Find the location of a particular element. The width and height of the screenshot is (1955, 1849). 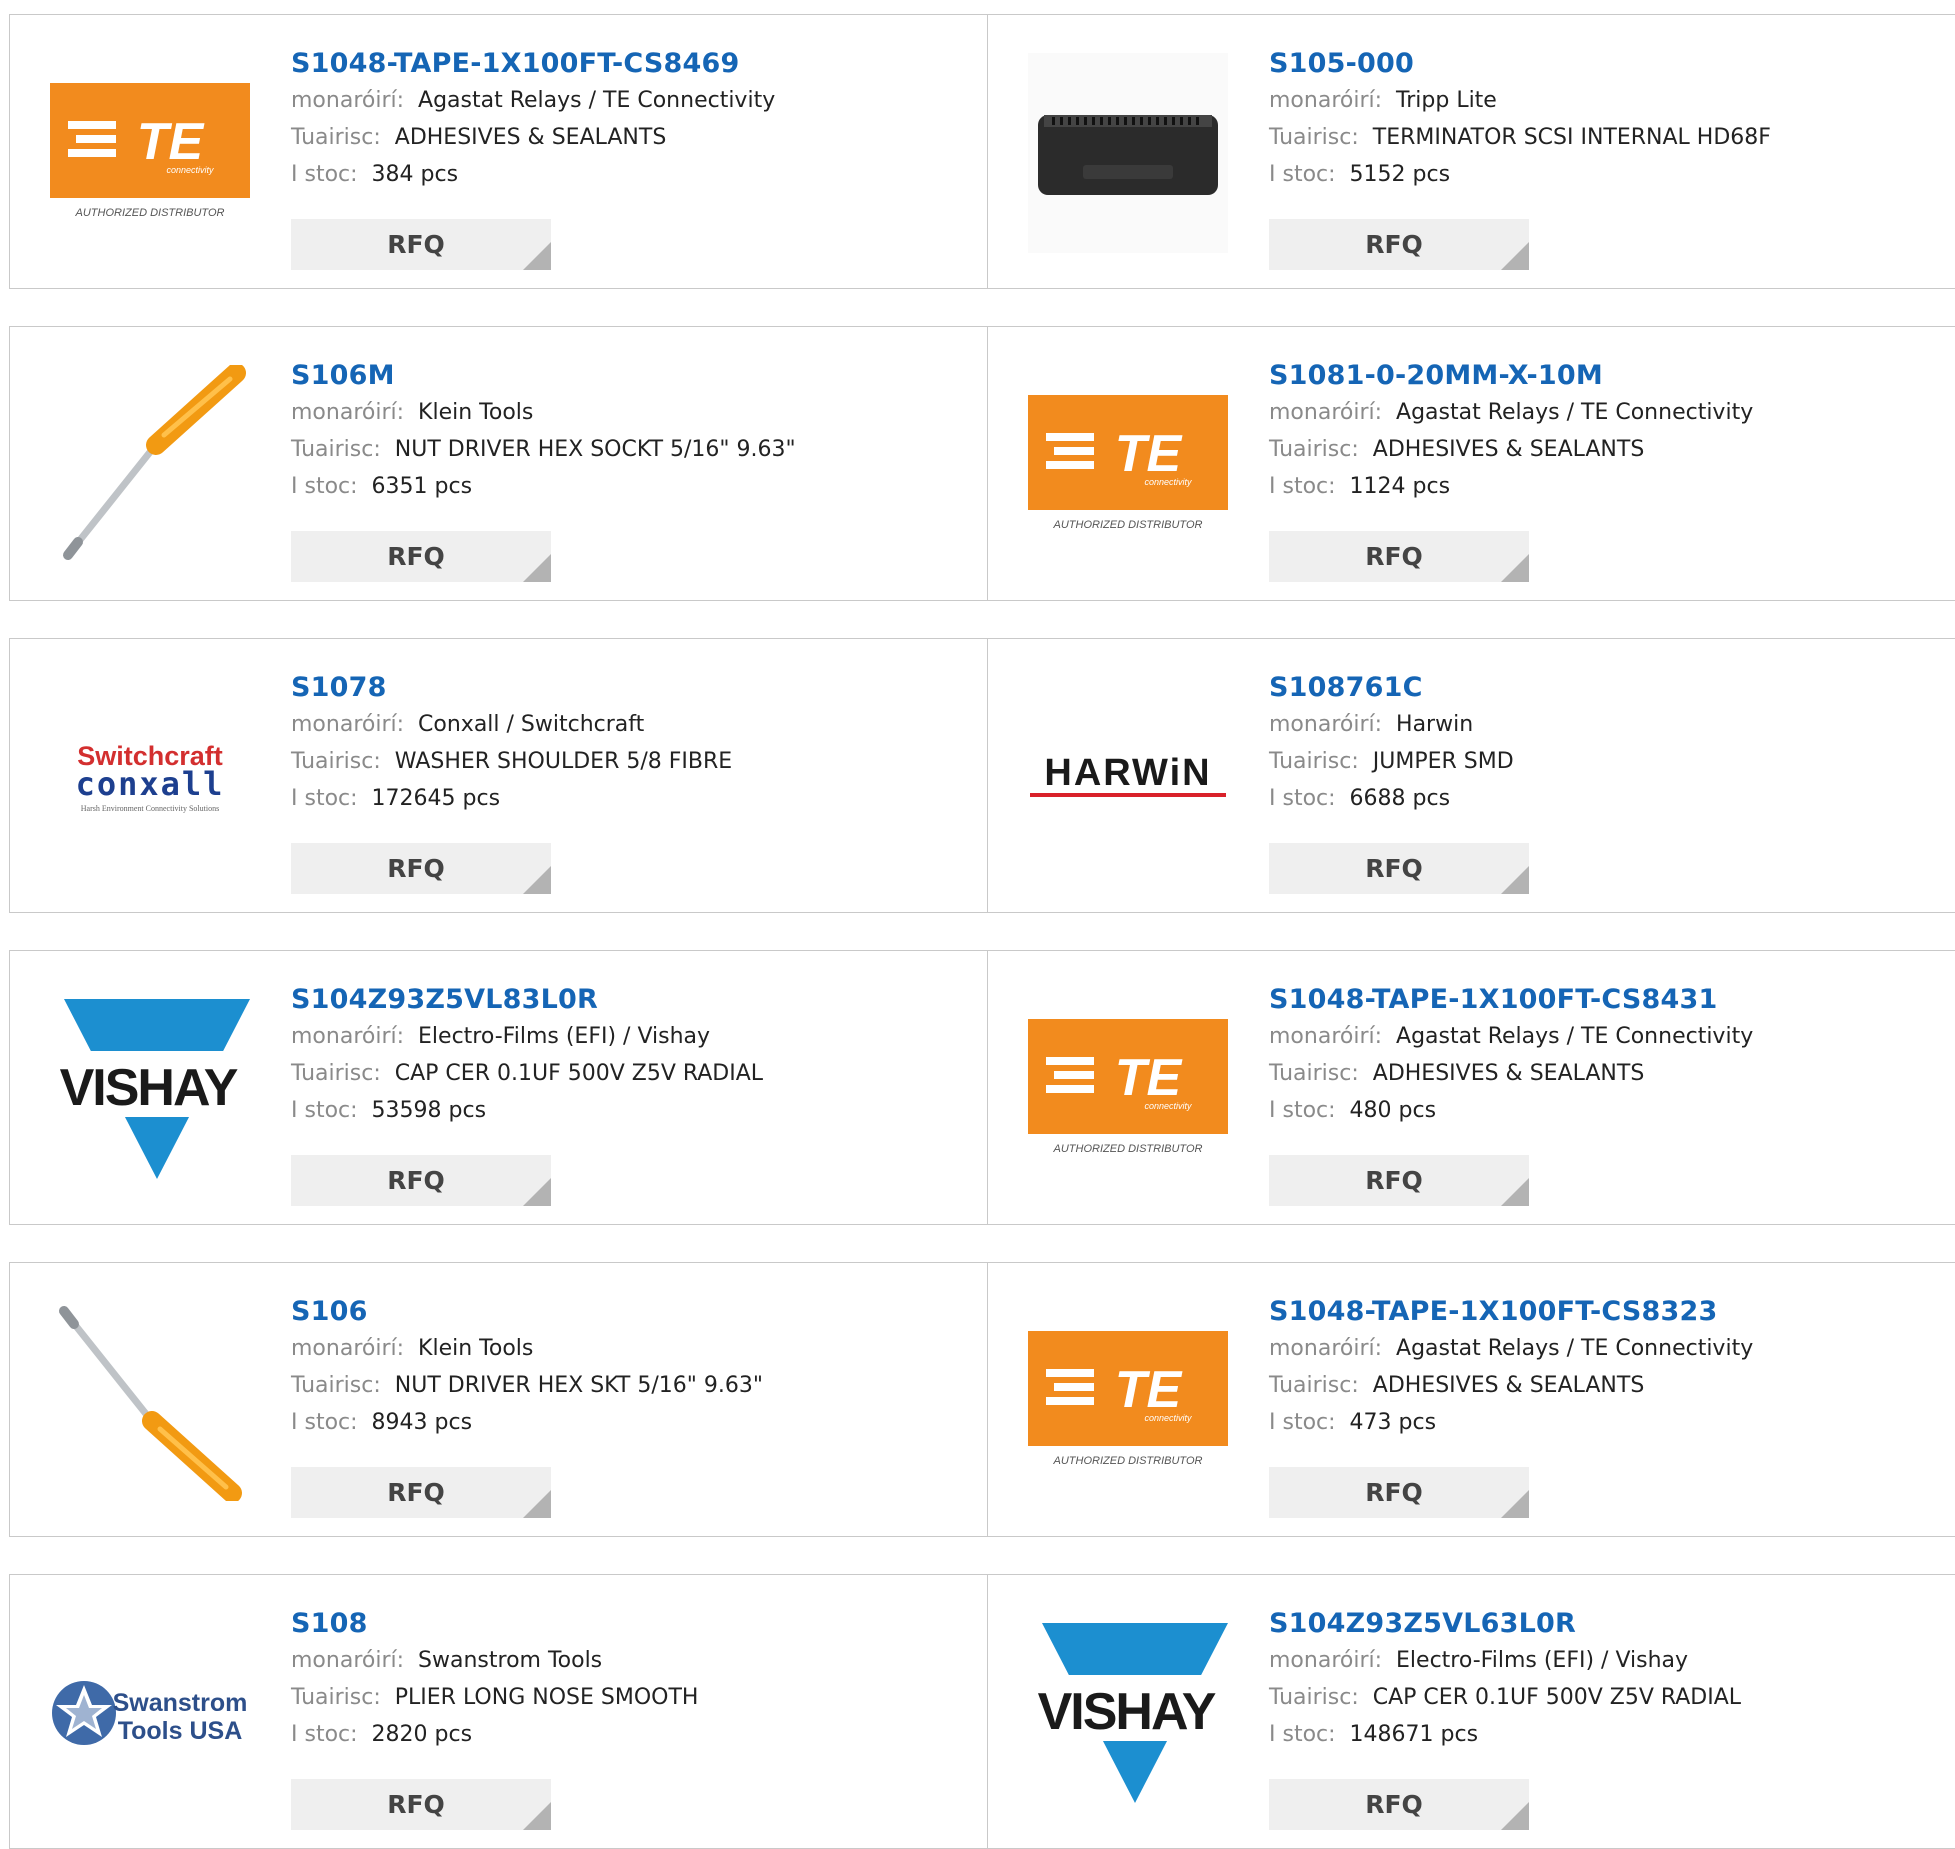

description-row: Tuairisc: WASHER SHOULDER 5/8 FIBRE is located at coordinates (634, 761).